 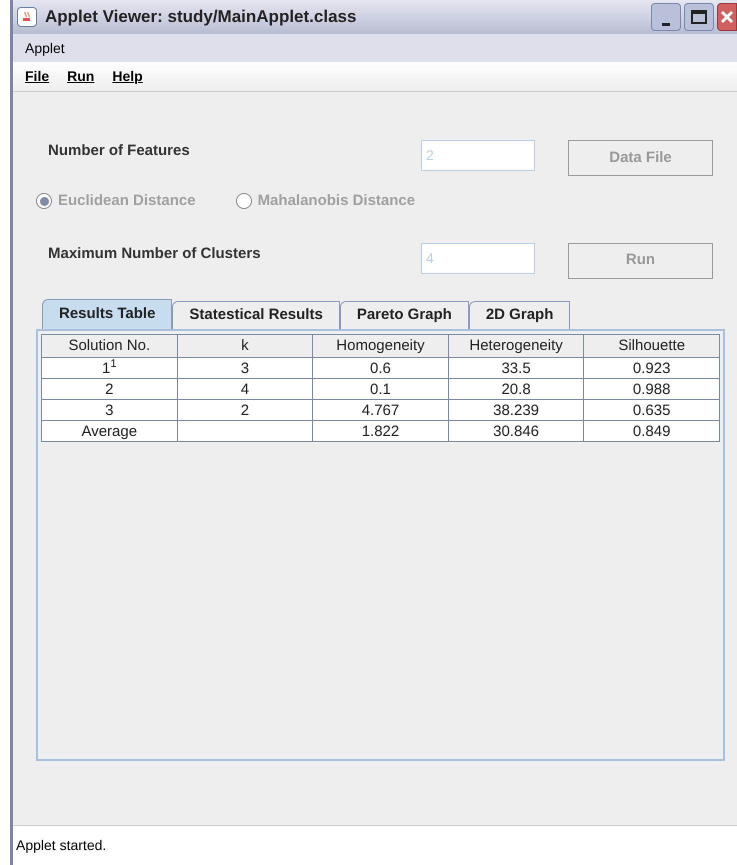 What do you see at coordinates (651, 410) in the screenshot?
I see `table-cell: 0.635` at bounding box center [651, 410].